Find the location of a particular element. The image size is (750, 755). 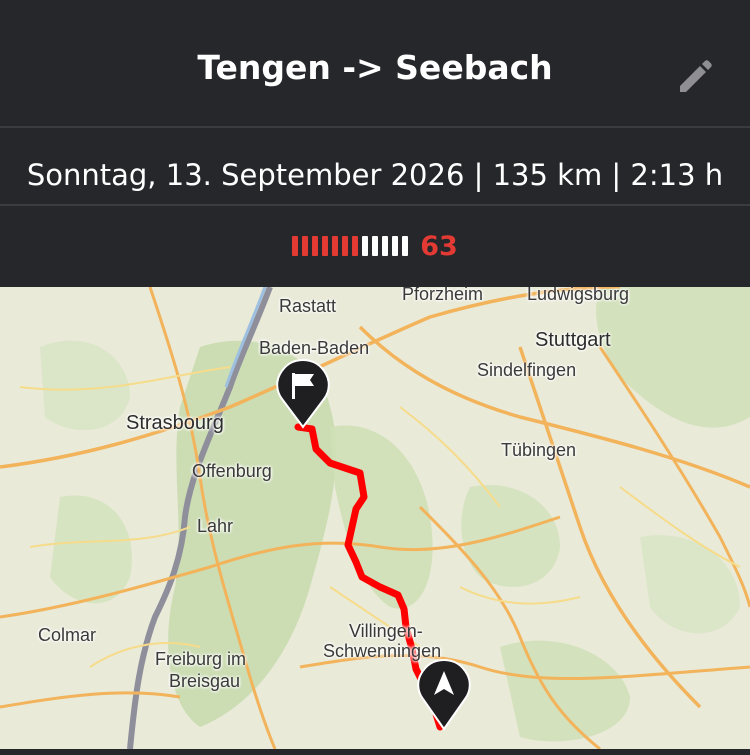

place-sindelfingen: Sindelfingen is located at coordinates (527, 370).